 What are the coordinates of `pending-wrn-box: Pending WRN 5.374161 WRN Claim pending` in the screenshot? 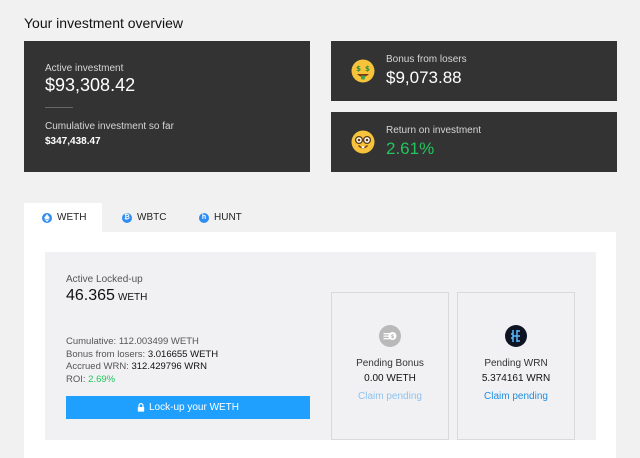 It's located at (516, 366).